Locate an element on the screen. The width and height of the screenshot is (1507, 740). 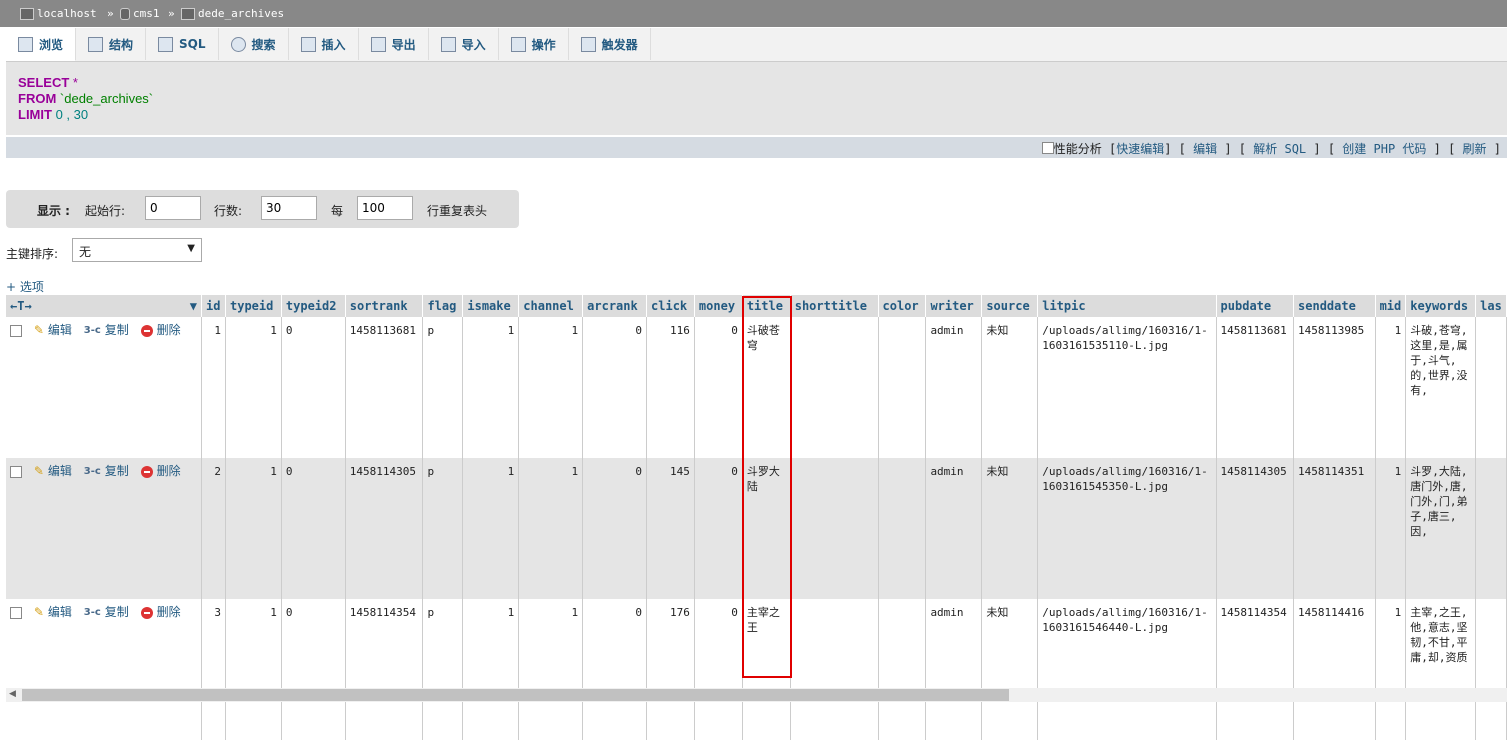
column-header-title: title is located at coordinates (766, 306).